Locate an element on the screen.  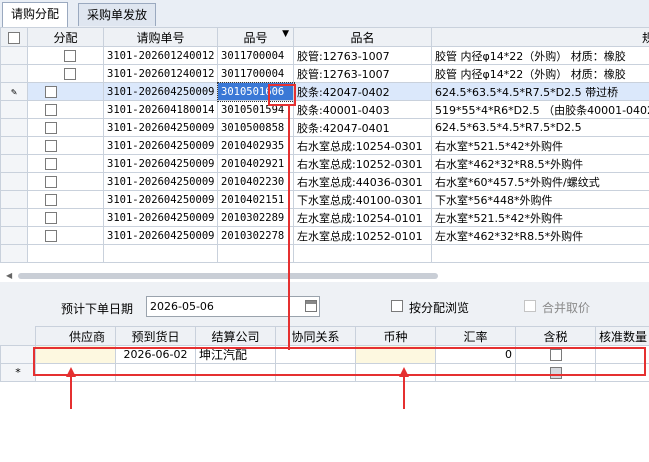
browse-by-allocation-checkbox is located at coordinates (397, 306).